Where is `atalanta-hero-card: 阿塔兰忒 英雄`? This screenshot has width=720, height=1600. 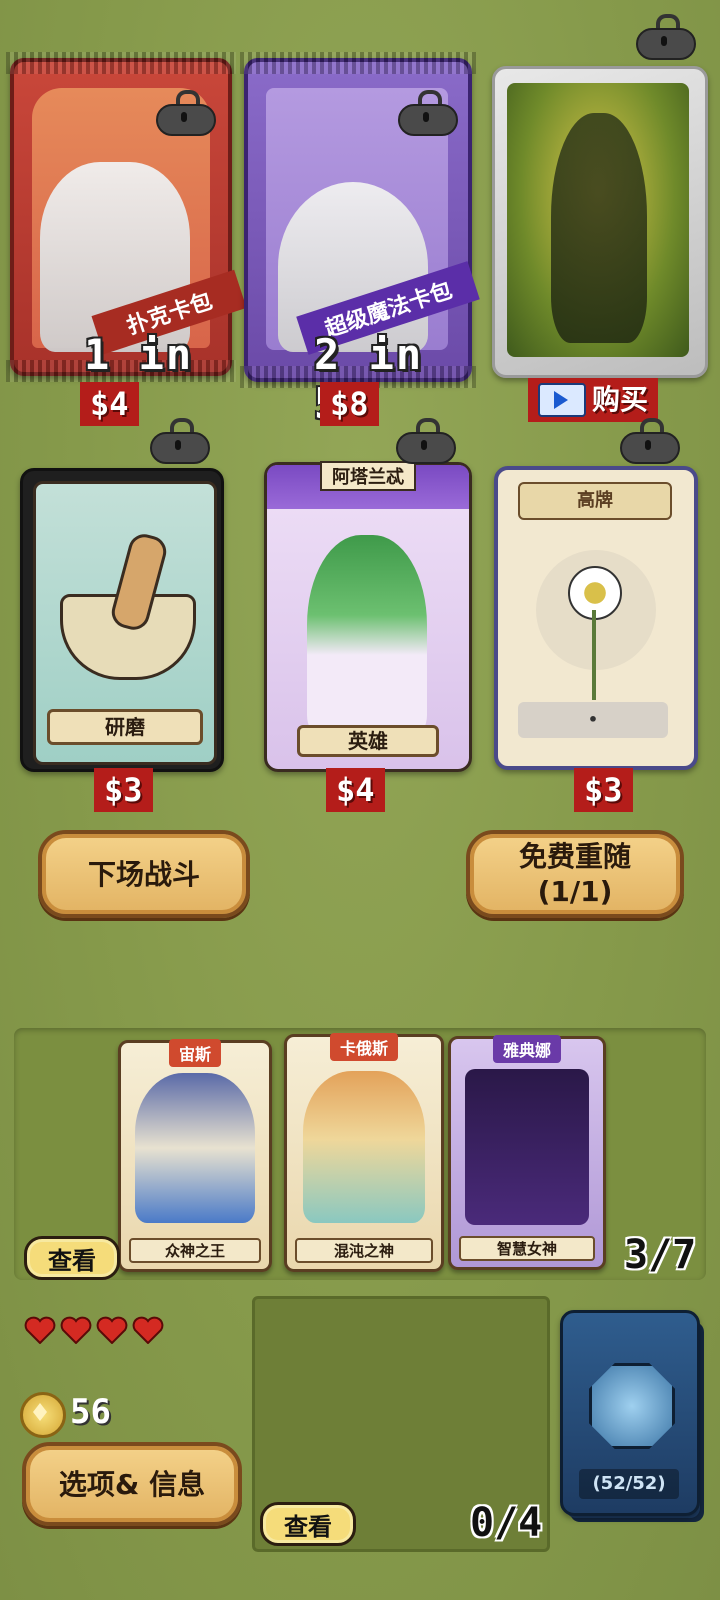
atalanta-hero-card: 阿塔兰忒 英雄 is located at coordinates (368, 616).